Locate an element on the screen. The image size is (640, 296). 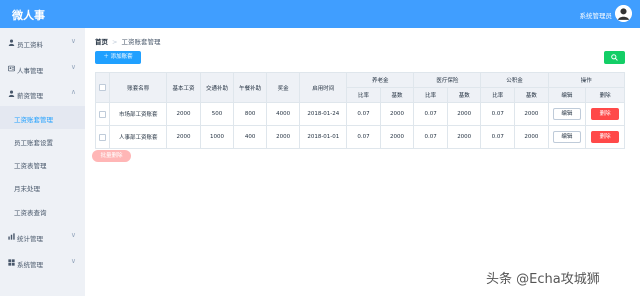
sidebar-item-salary-search: 工资表查询 is located at coordinates (42, 210).